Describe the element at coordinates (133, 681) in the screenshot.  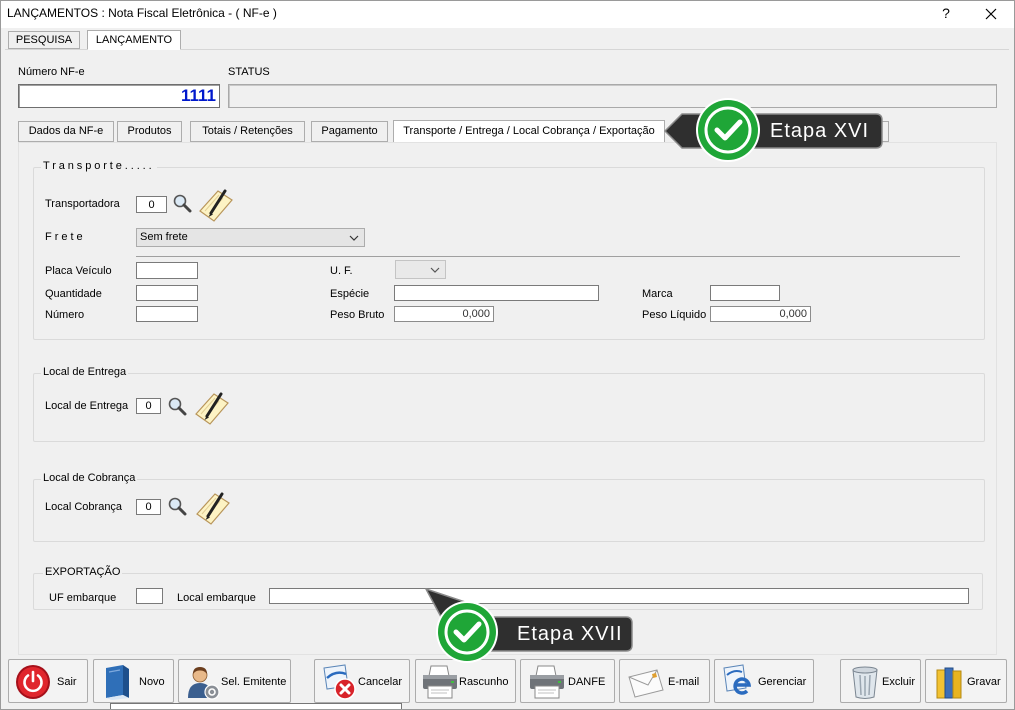
I see `novo-button: Novo` at that location.